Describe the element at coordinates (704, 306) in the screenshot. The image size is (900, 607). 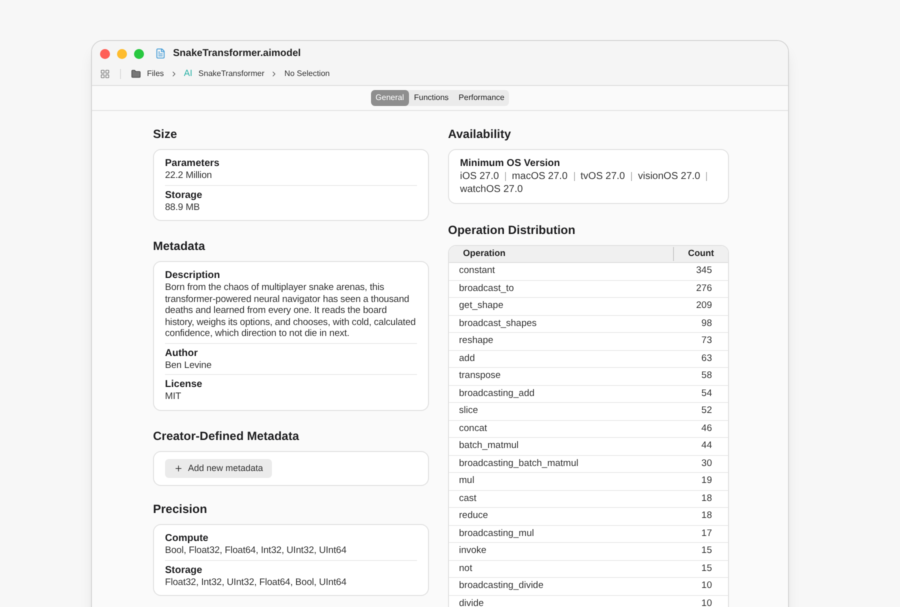
I see `table-cell-text: 209` at that location.